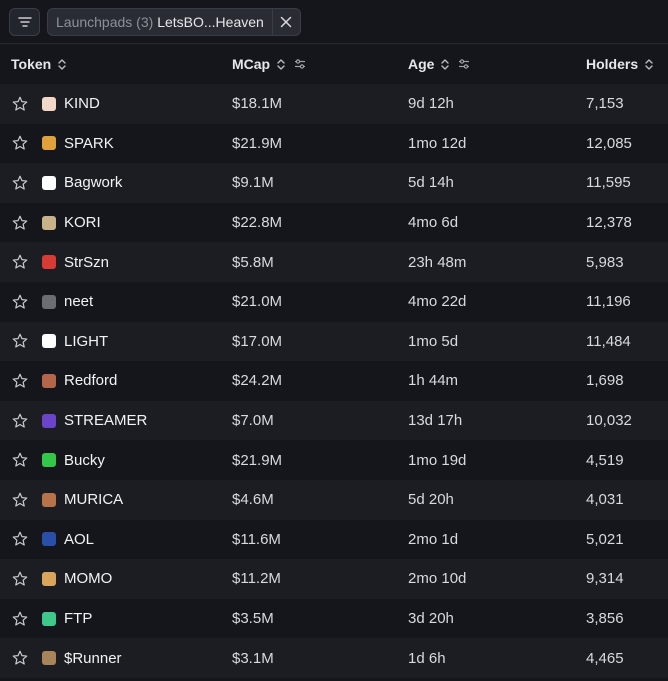  Describe the element at coordinates (605, 658) in the screenshot. I see `holders-value: 4,465` at that location.